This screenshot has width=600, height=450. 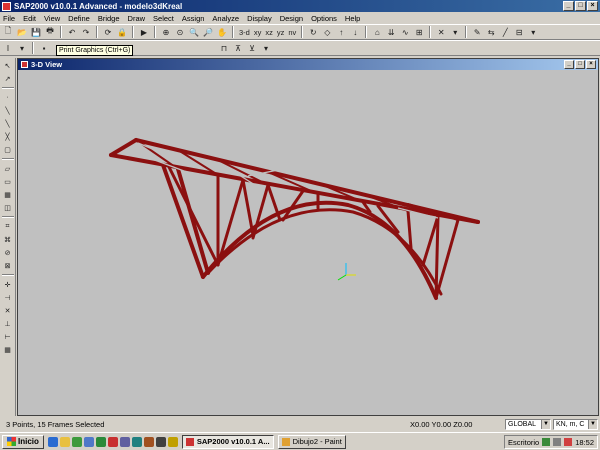 I want to click on antivirus-icon, so click(x=568, y=442).